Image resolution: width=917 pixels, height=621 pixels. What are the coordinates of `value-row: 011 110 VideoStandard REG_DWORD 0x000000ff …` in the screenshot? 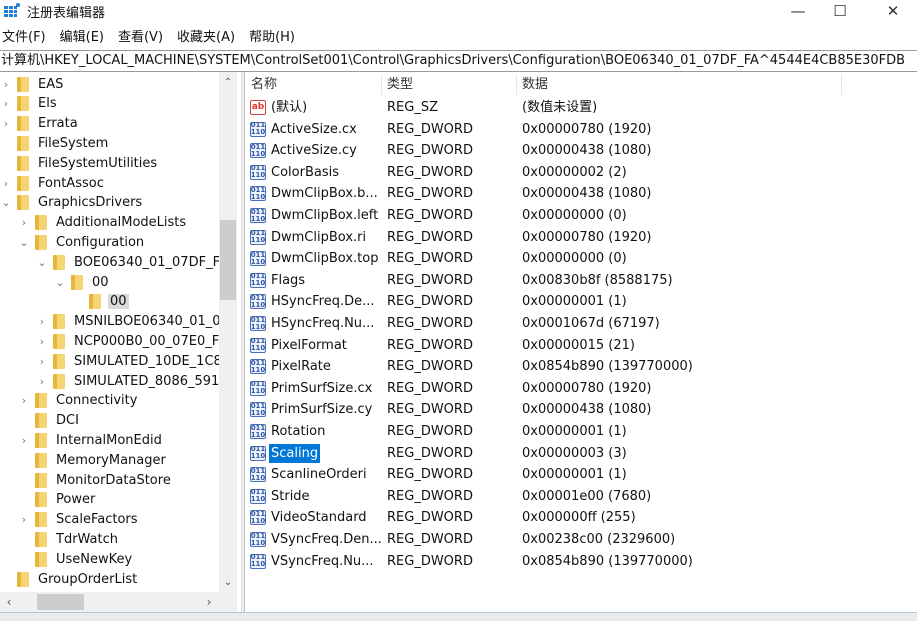 It's located at (581, 518).